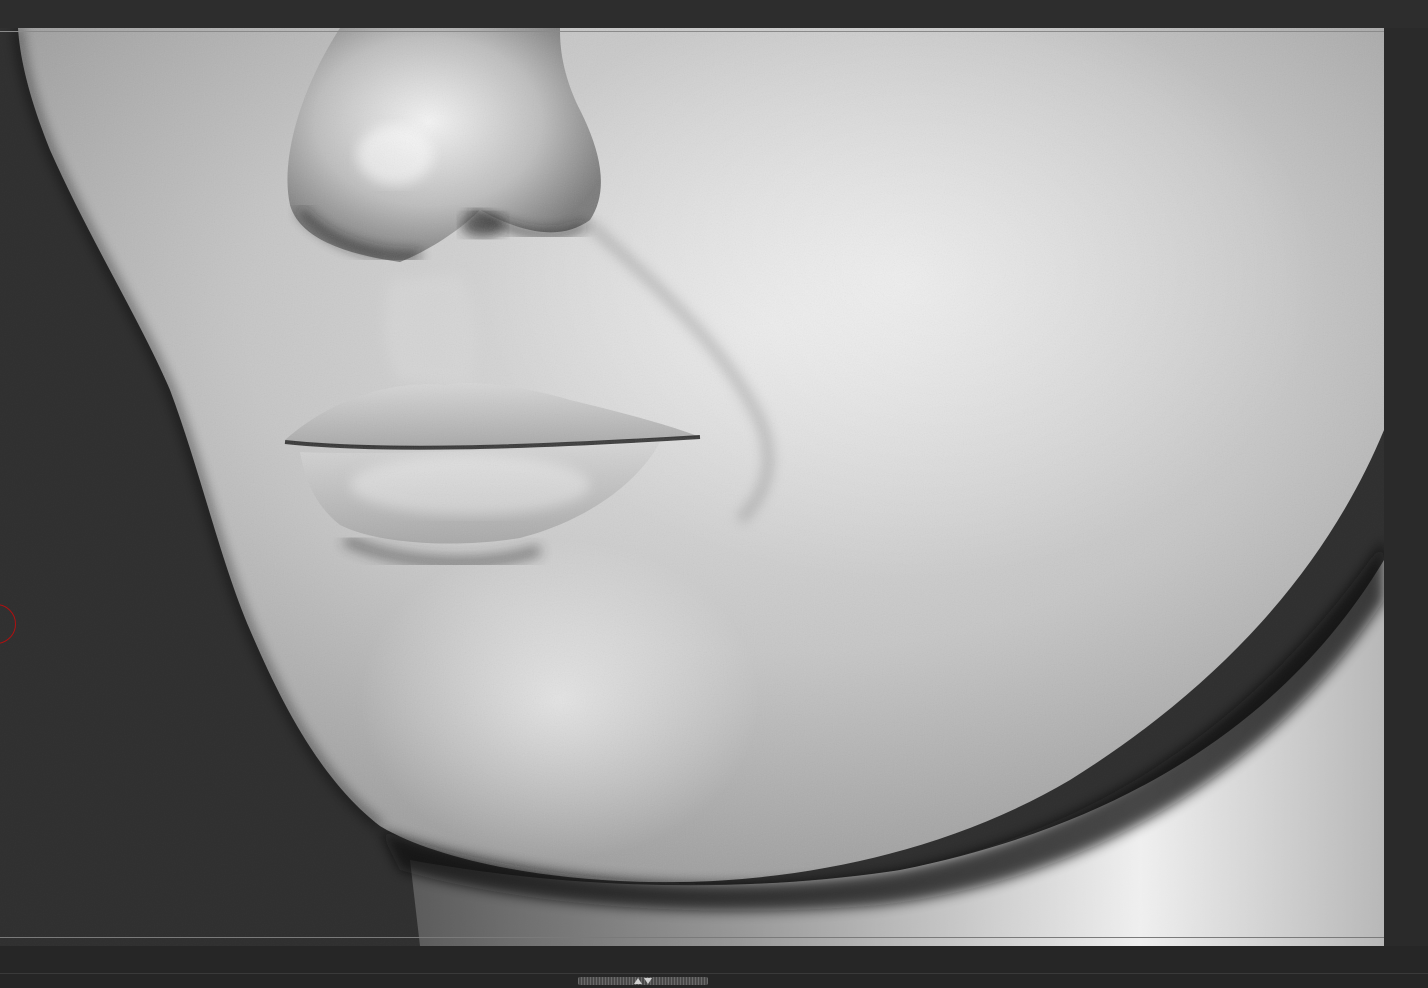  I want to click on bottom-shelf, so click(714, 967).